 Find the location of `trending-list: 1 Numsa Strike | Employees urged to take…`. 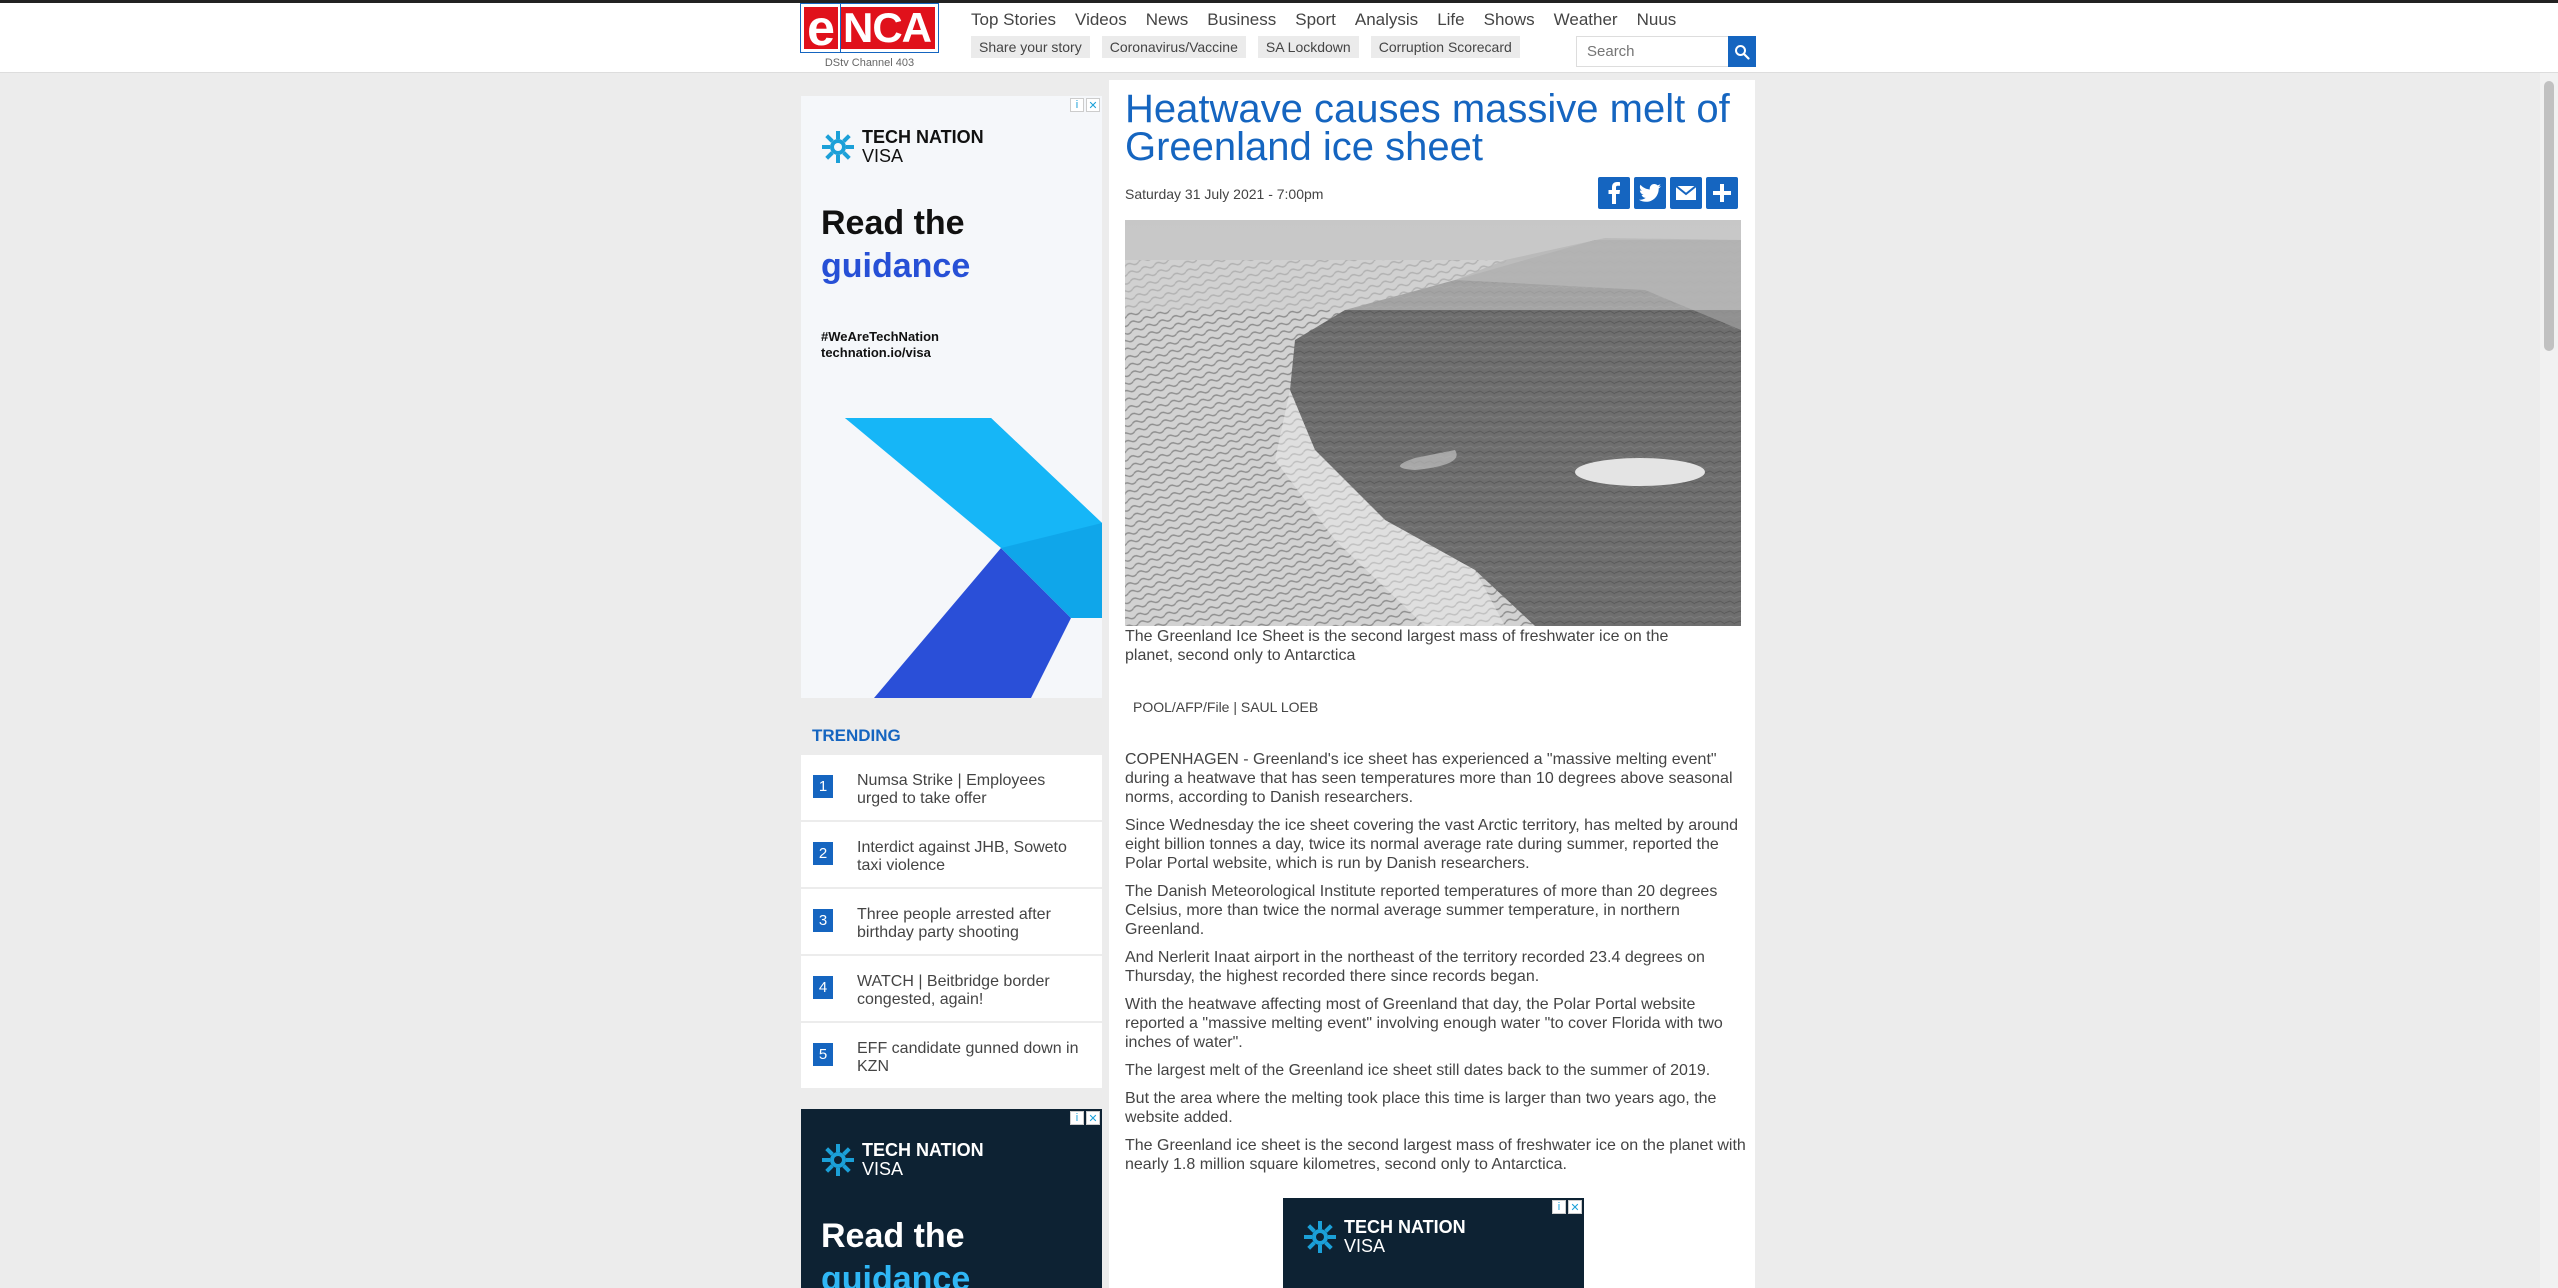

trending-list: 1 Numsa Strike | Employees urged to take… is located at coordinates (951, 922).